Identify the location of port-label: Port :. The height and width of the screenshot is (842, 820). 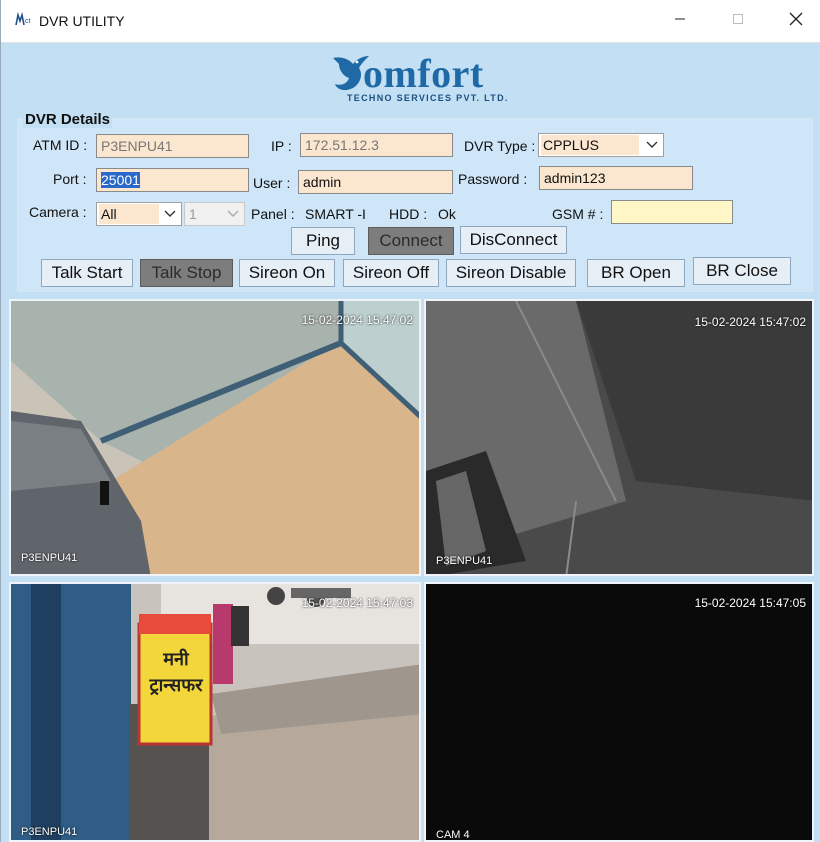
(70, 179).